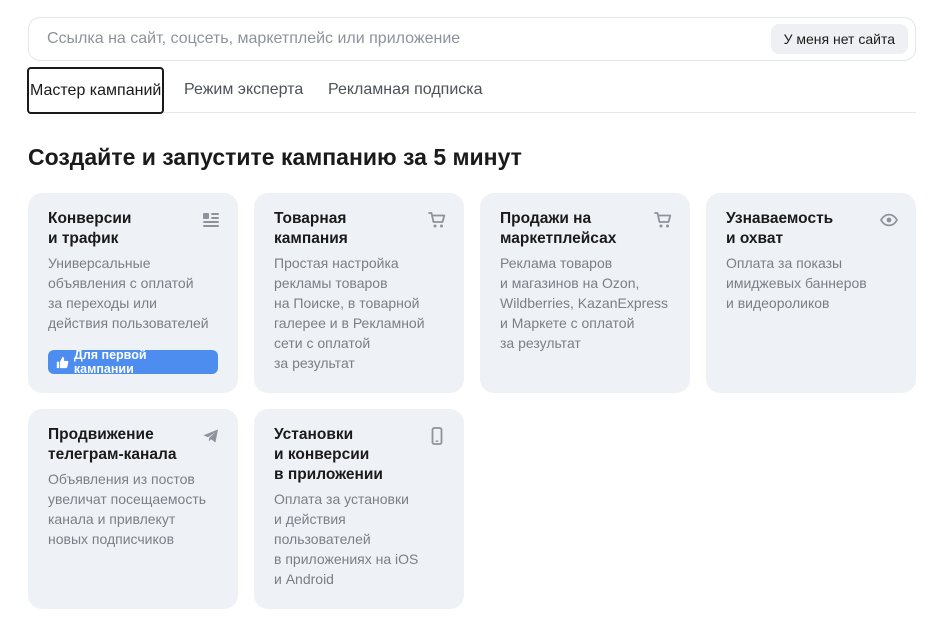 The height and width of the screenshot is (637, 945). Describe the element at coordinates (397, 39) in the screenshot. I see `site-link-input` at that location.